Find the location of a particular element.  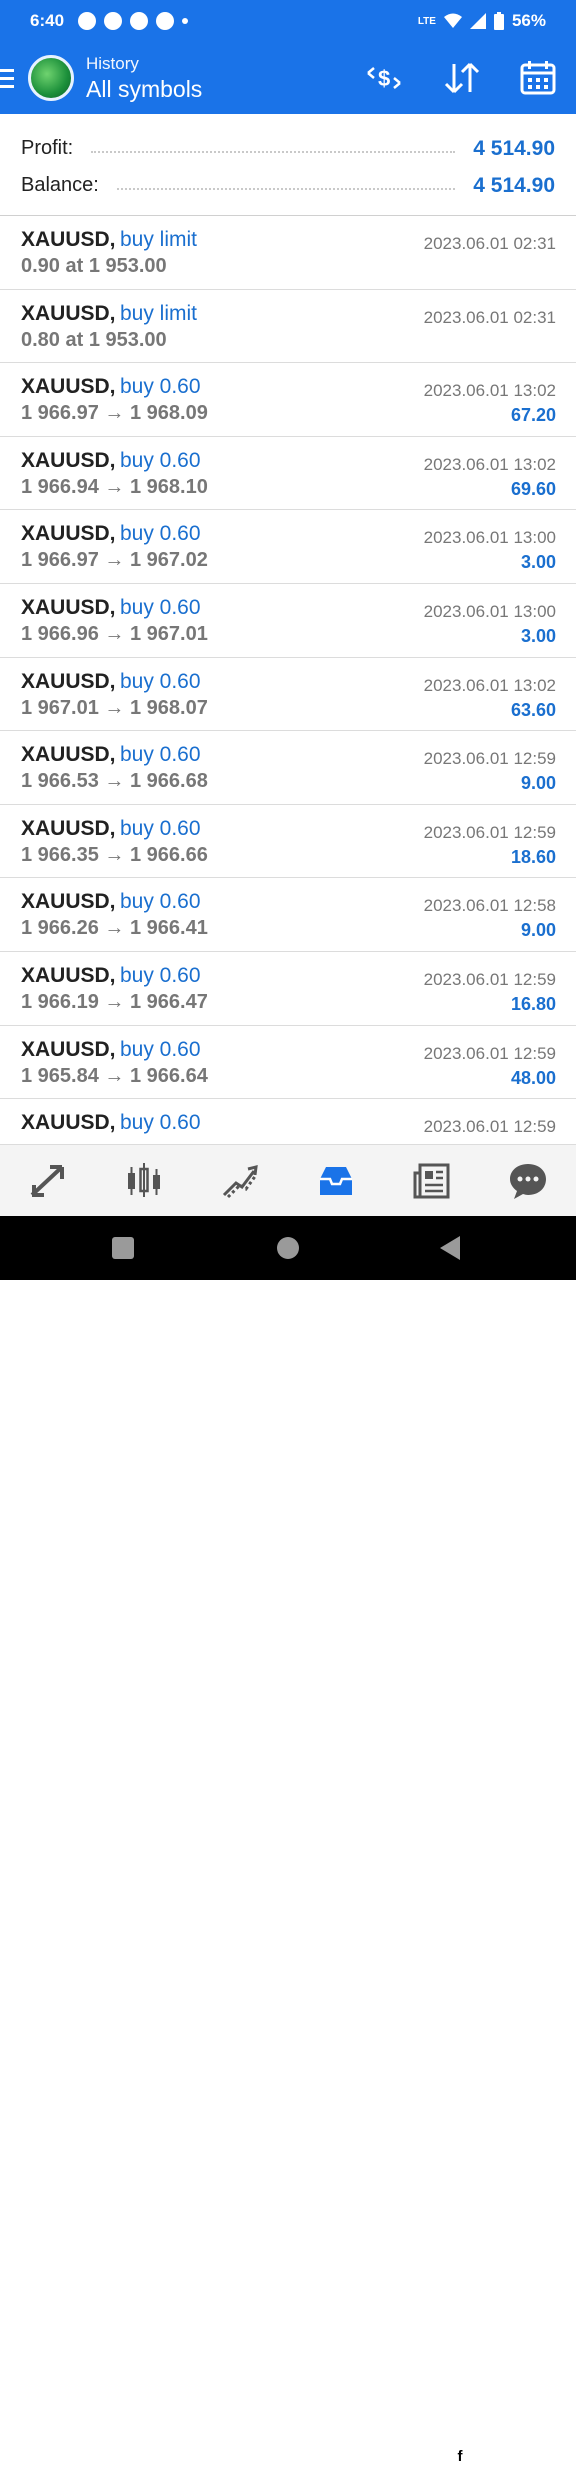

watermark-text: @Hong fx is located at coordinates (523, 2456).